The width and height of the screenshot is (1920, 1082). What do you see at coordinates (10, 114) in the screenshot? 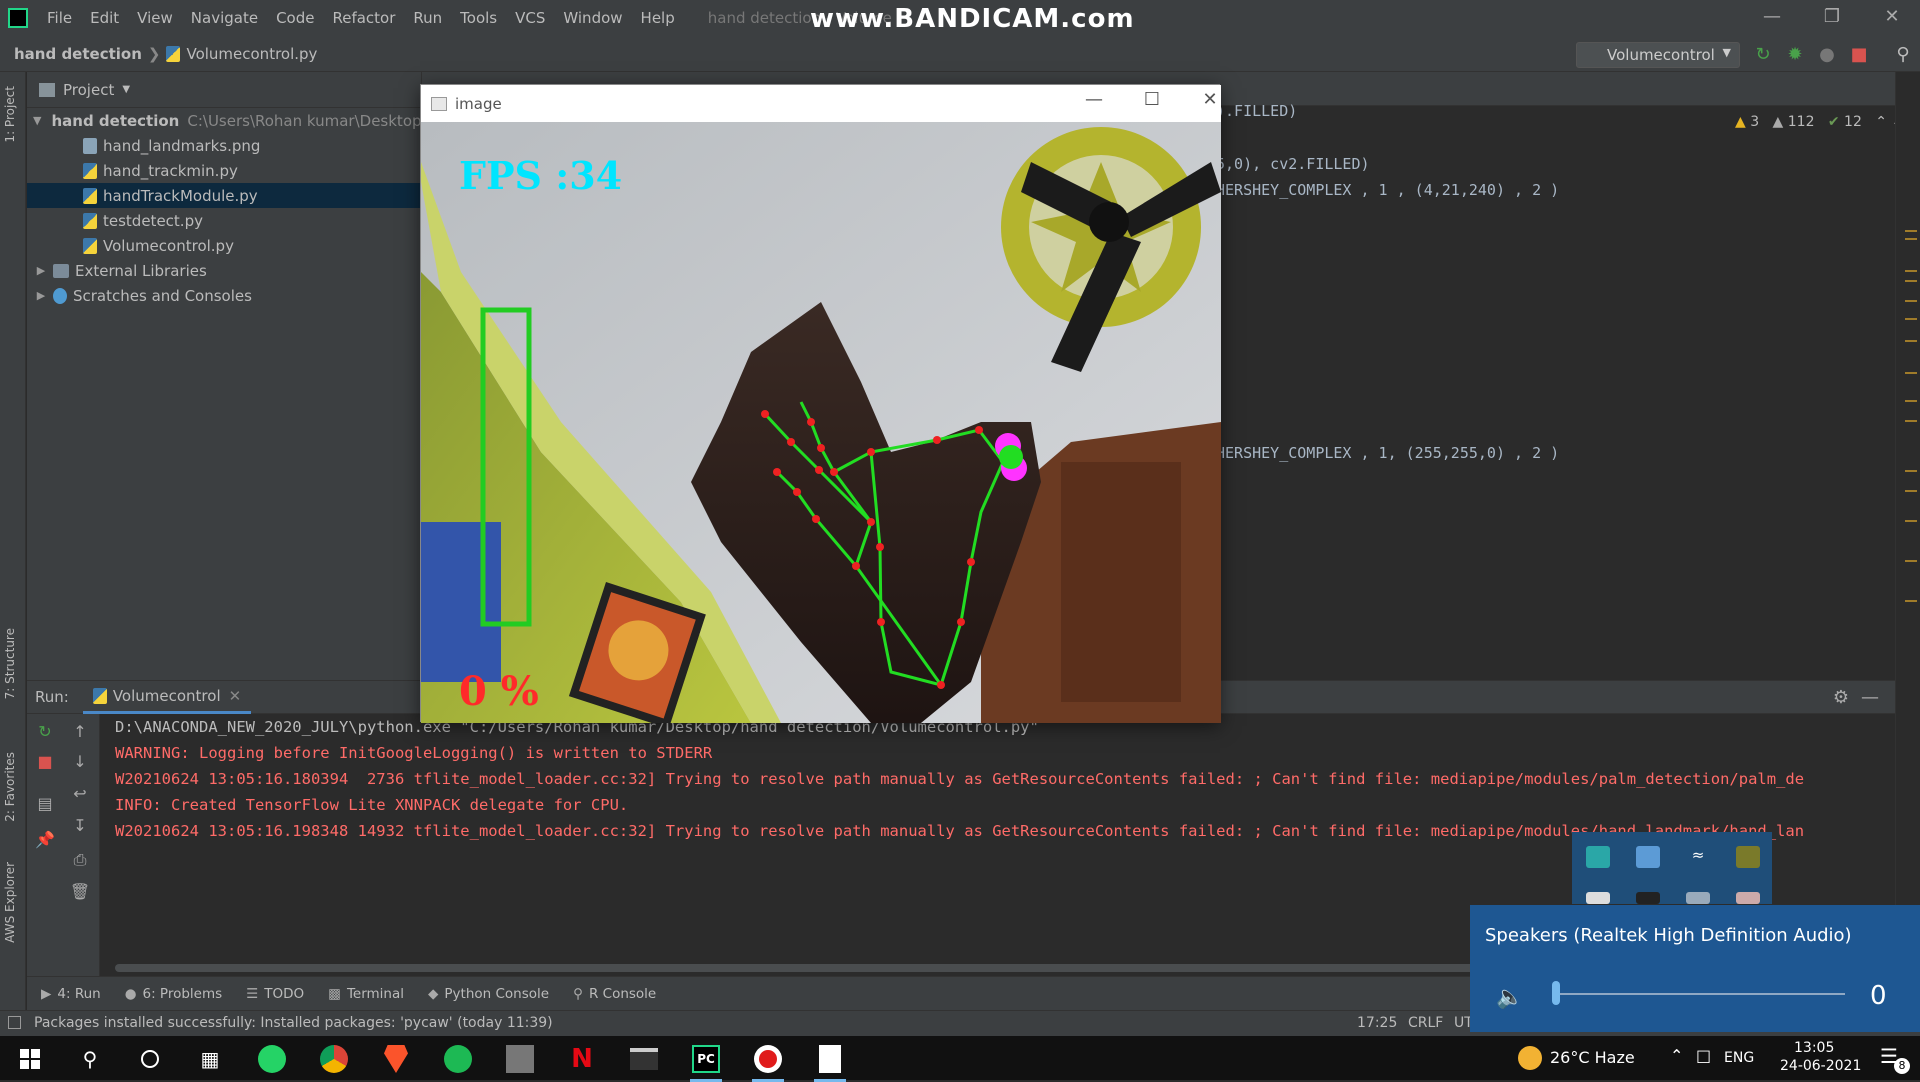
I see `project-tool-tab: 1: Project` at bounding box center [10, 114].